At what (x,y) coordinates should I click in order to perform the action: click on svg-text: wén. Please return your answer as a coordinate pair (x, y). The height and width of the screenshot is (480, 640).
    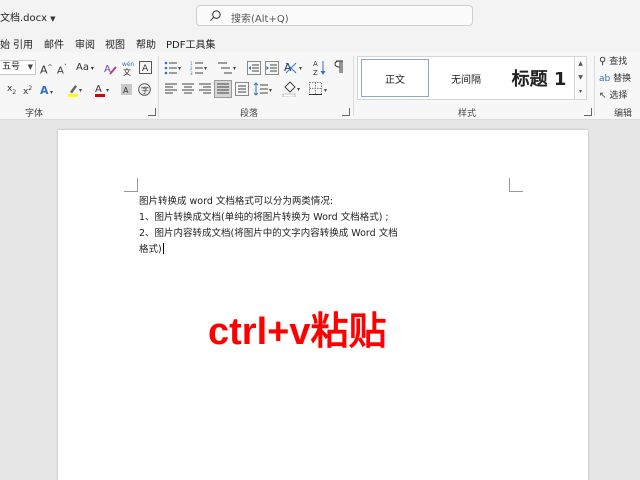
    Looking at the image, I should click on (128, 64).